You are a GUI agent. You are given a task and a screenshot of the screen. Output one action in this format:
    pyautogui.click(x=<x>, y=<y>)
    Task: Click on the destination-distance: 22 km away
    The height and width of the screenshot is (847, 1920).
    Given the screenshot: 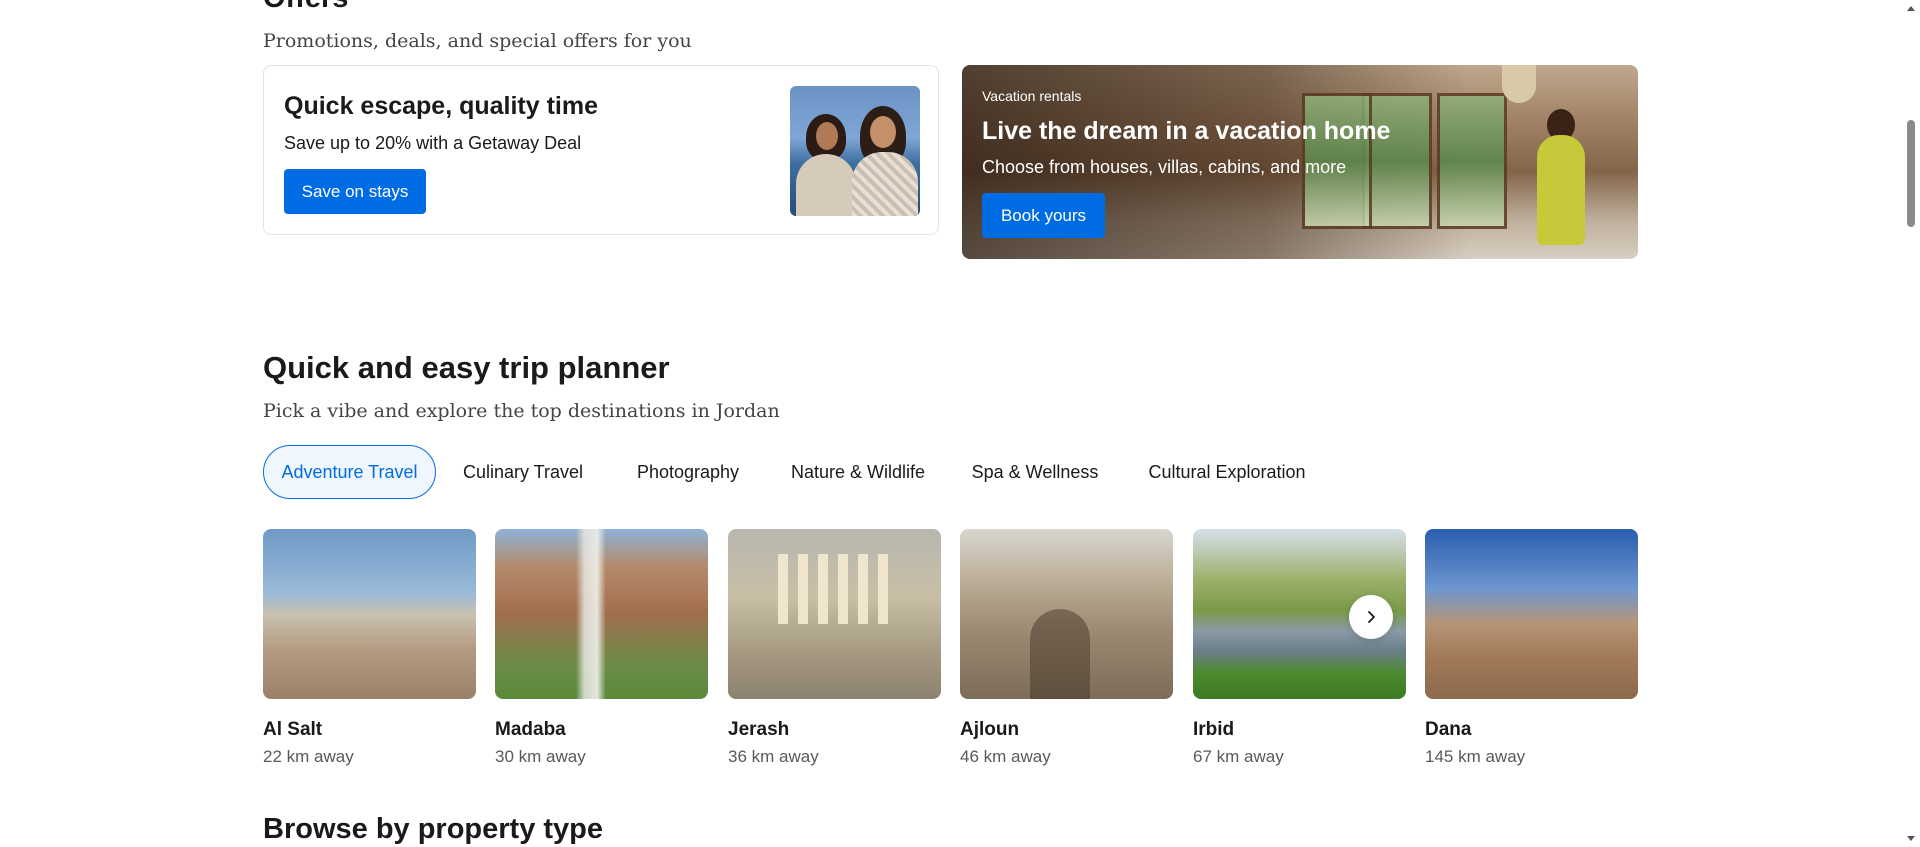 What is the action you would take?
    pyautogui.click(x=308, y=756)
    